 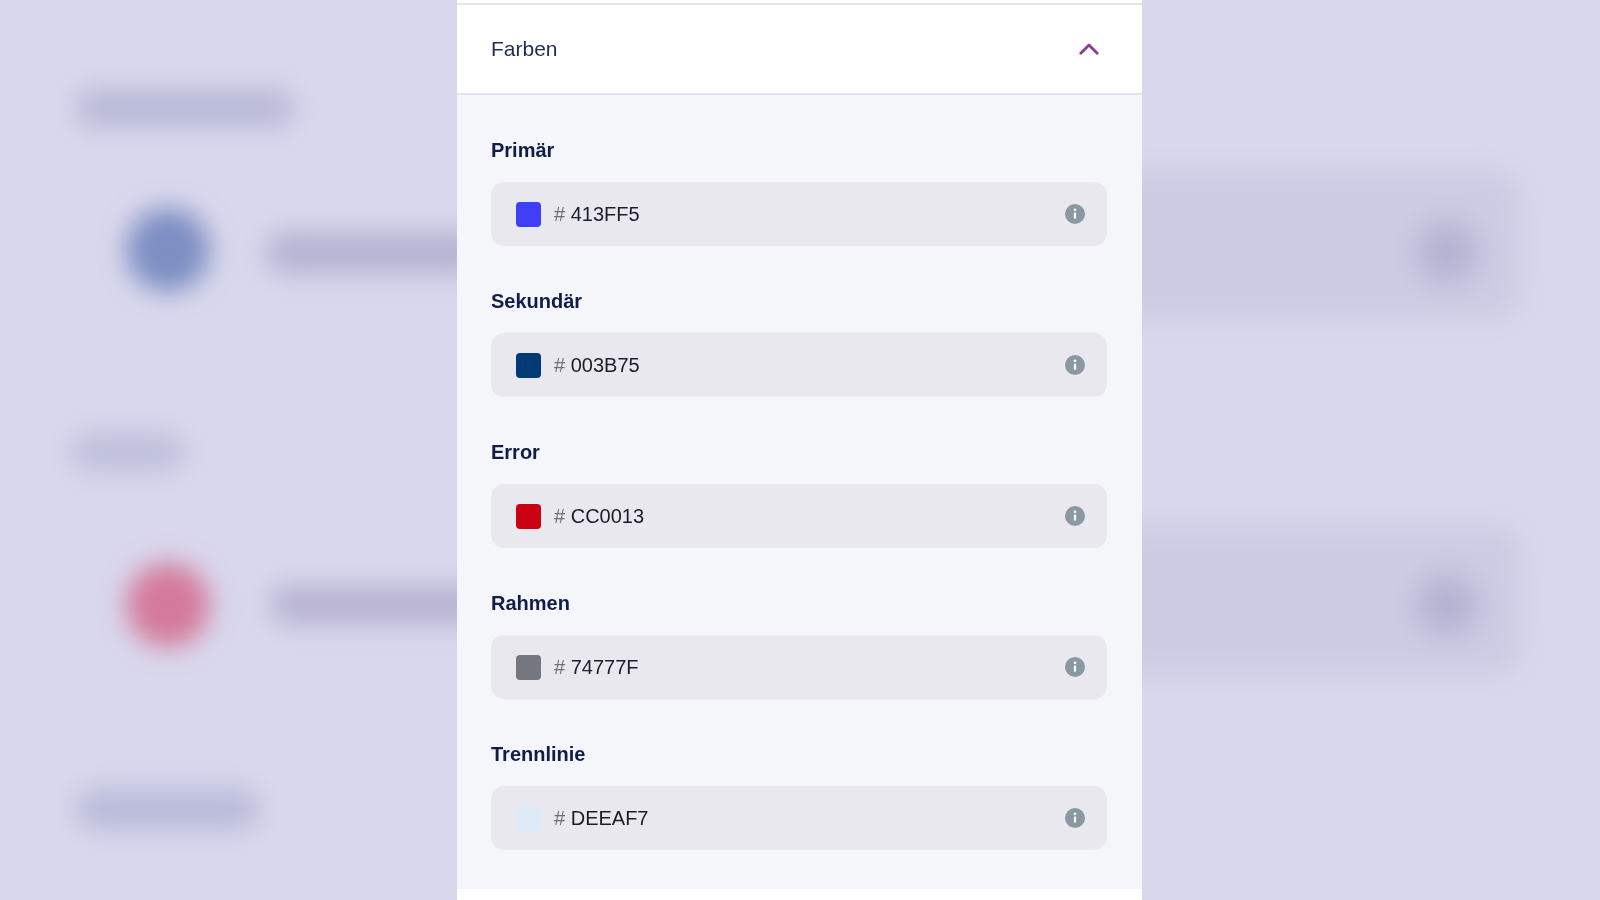 I want to click on hex-input-field: # 003B75, so click(x=799, y=365).